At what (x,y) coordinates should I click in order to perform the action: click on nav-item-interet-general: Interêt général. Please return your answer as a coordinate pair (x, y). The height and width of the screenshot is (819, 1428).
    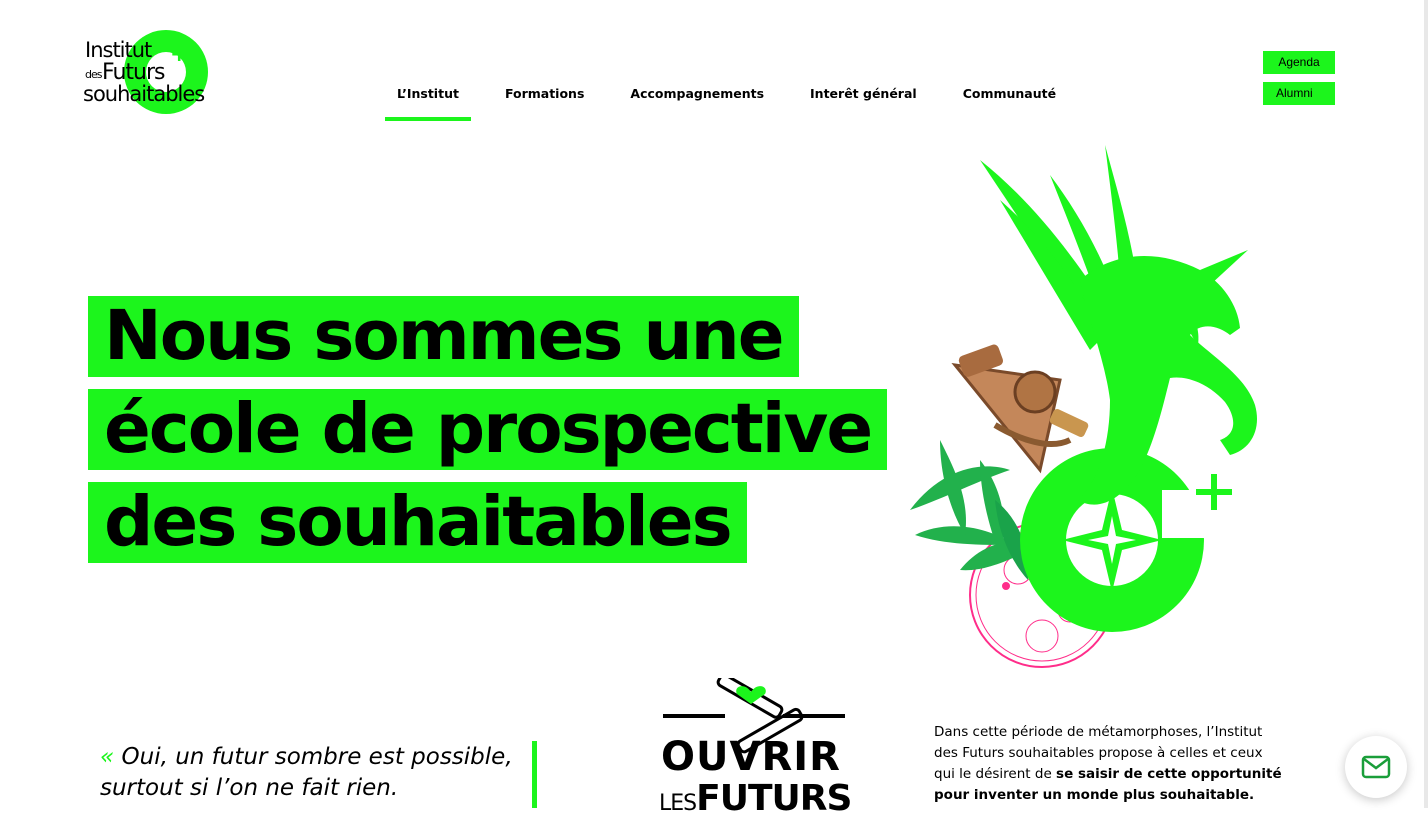
    Looking at the image, I should click on (863, 100).